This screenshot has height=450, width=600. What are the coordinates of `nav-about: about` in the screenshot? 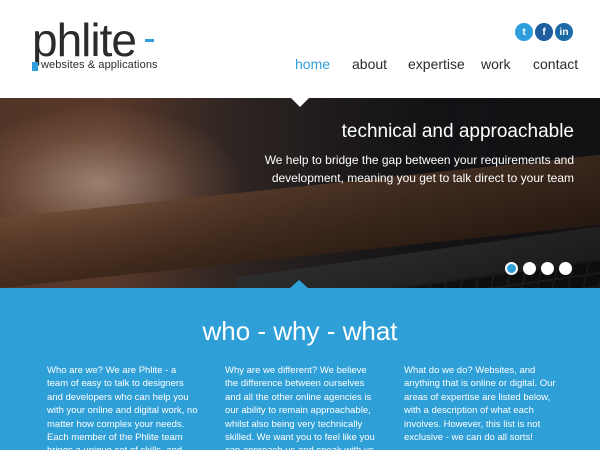 It's located at (369, 64).